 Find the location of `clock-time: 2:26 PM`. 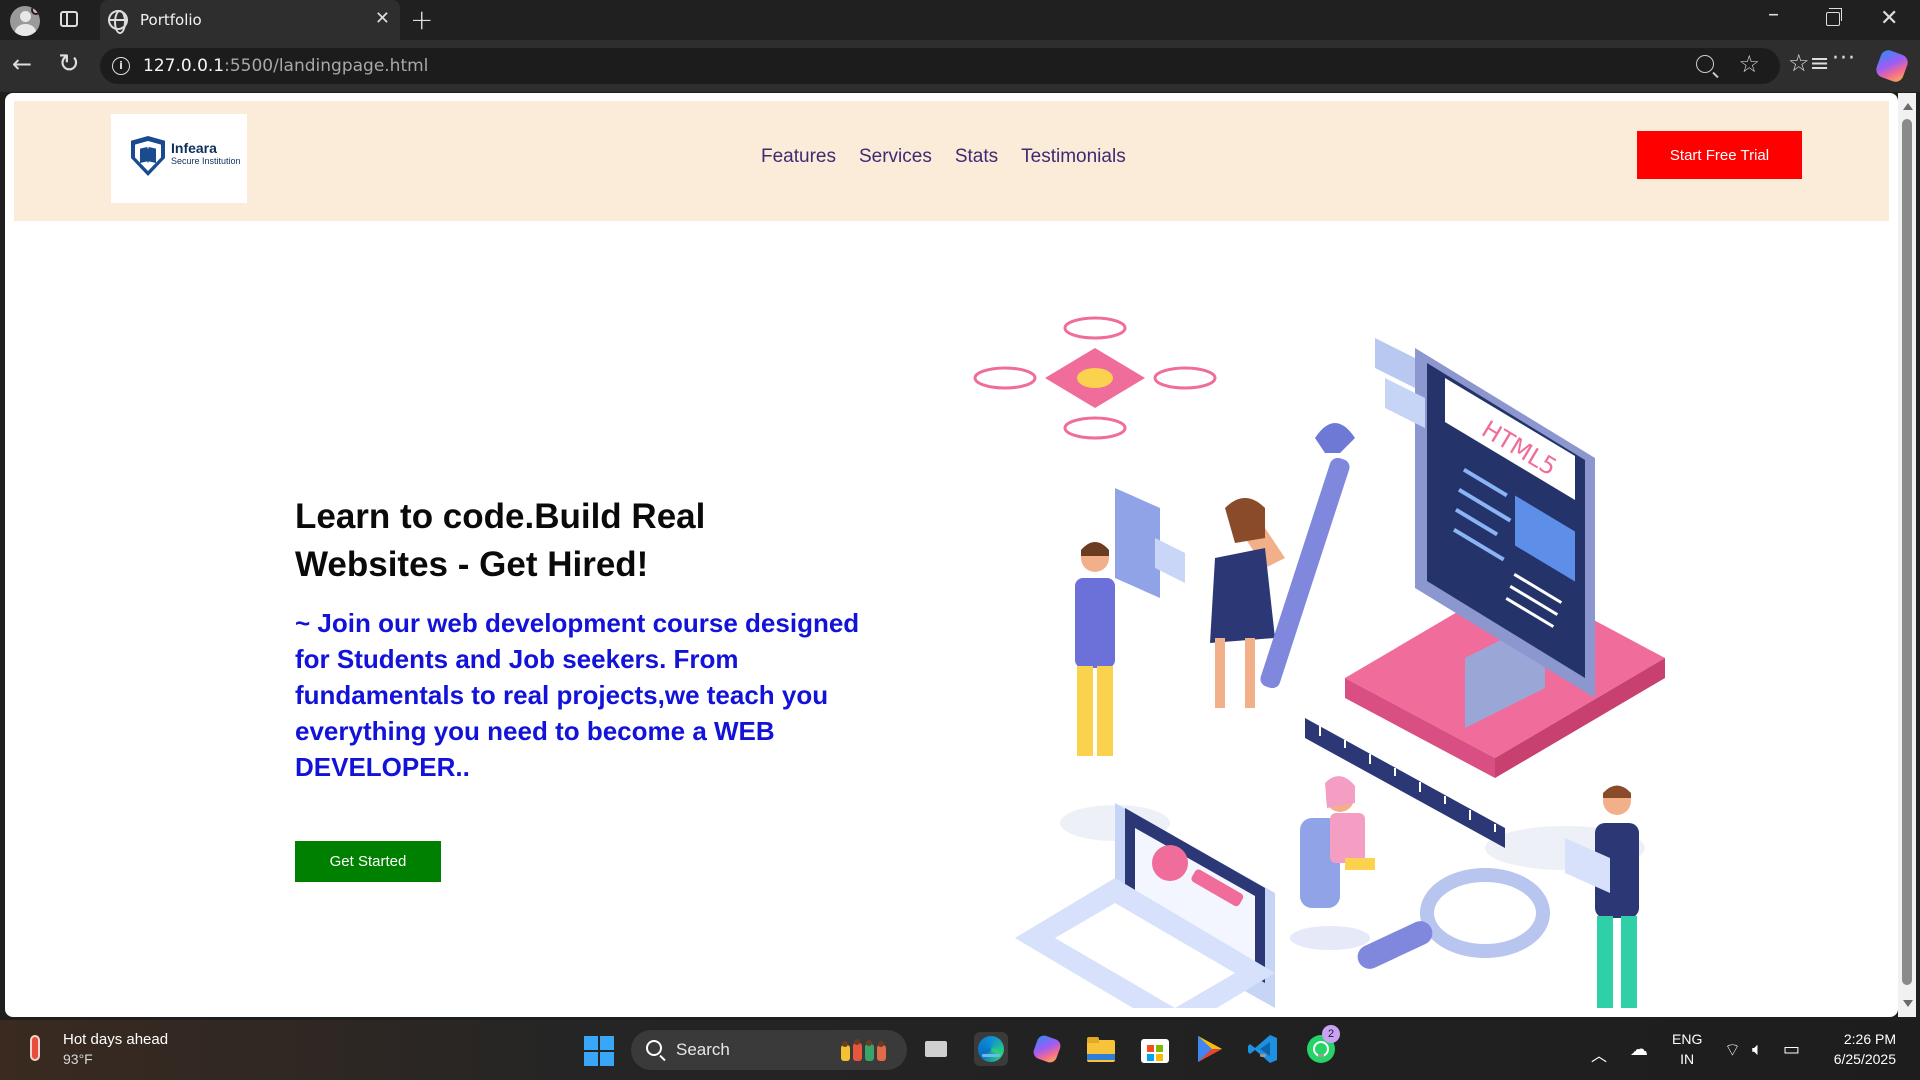

clock-time: 2:26 PM is located at coordinates (1869, 1039).